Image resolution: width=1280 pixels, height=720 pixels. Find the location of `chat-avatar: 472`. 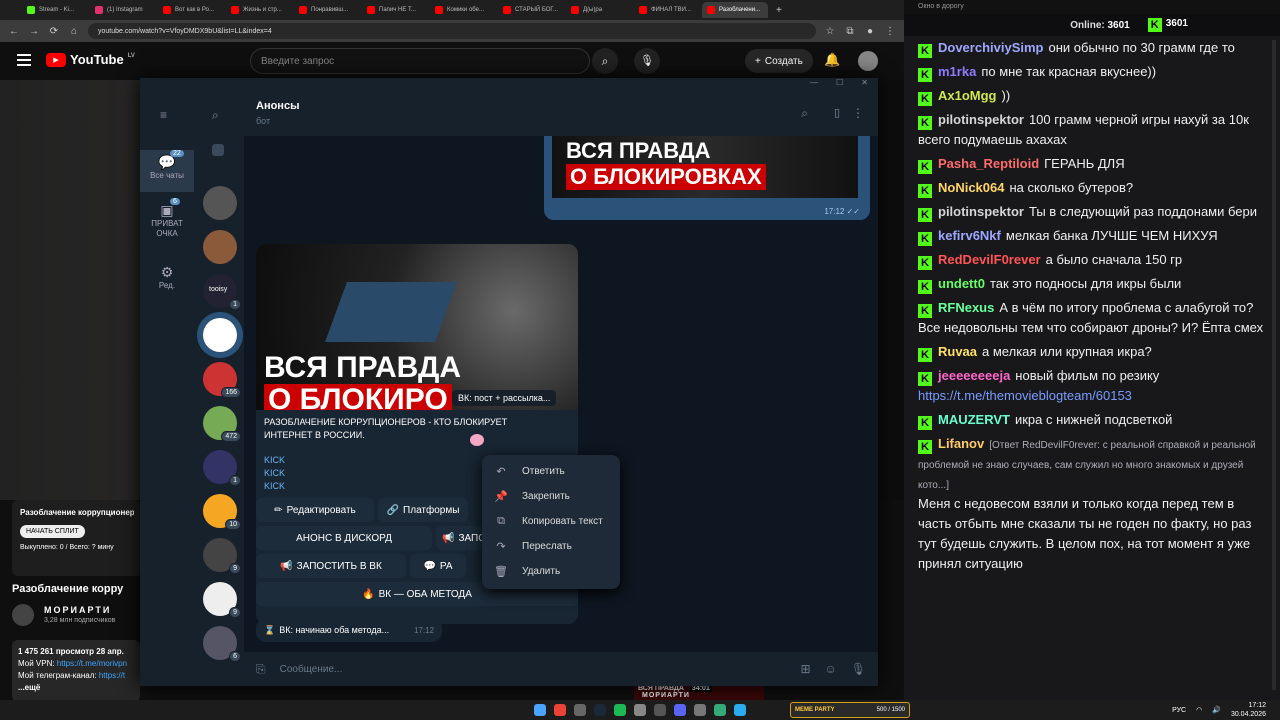

chat-avatar: 472 is located at coordinates (222, 424).